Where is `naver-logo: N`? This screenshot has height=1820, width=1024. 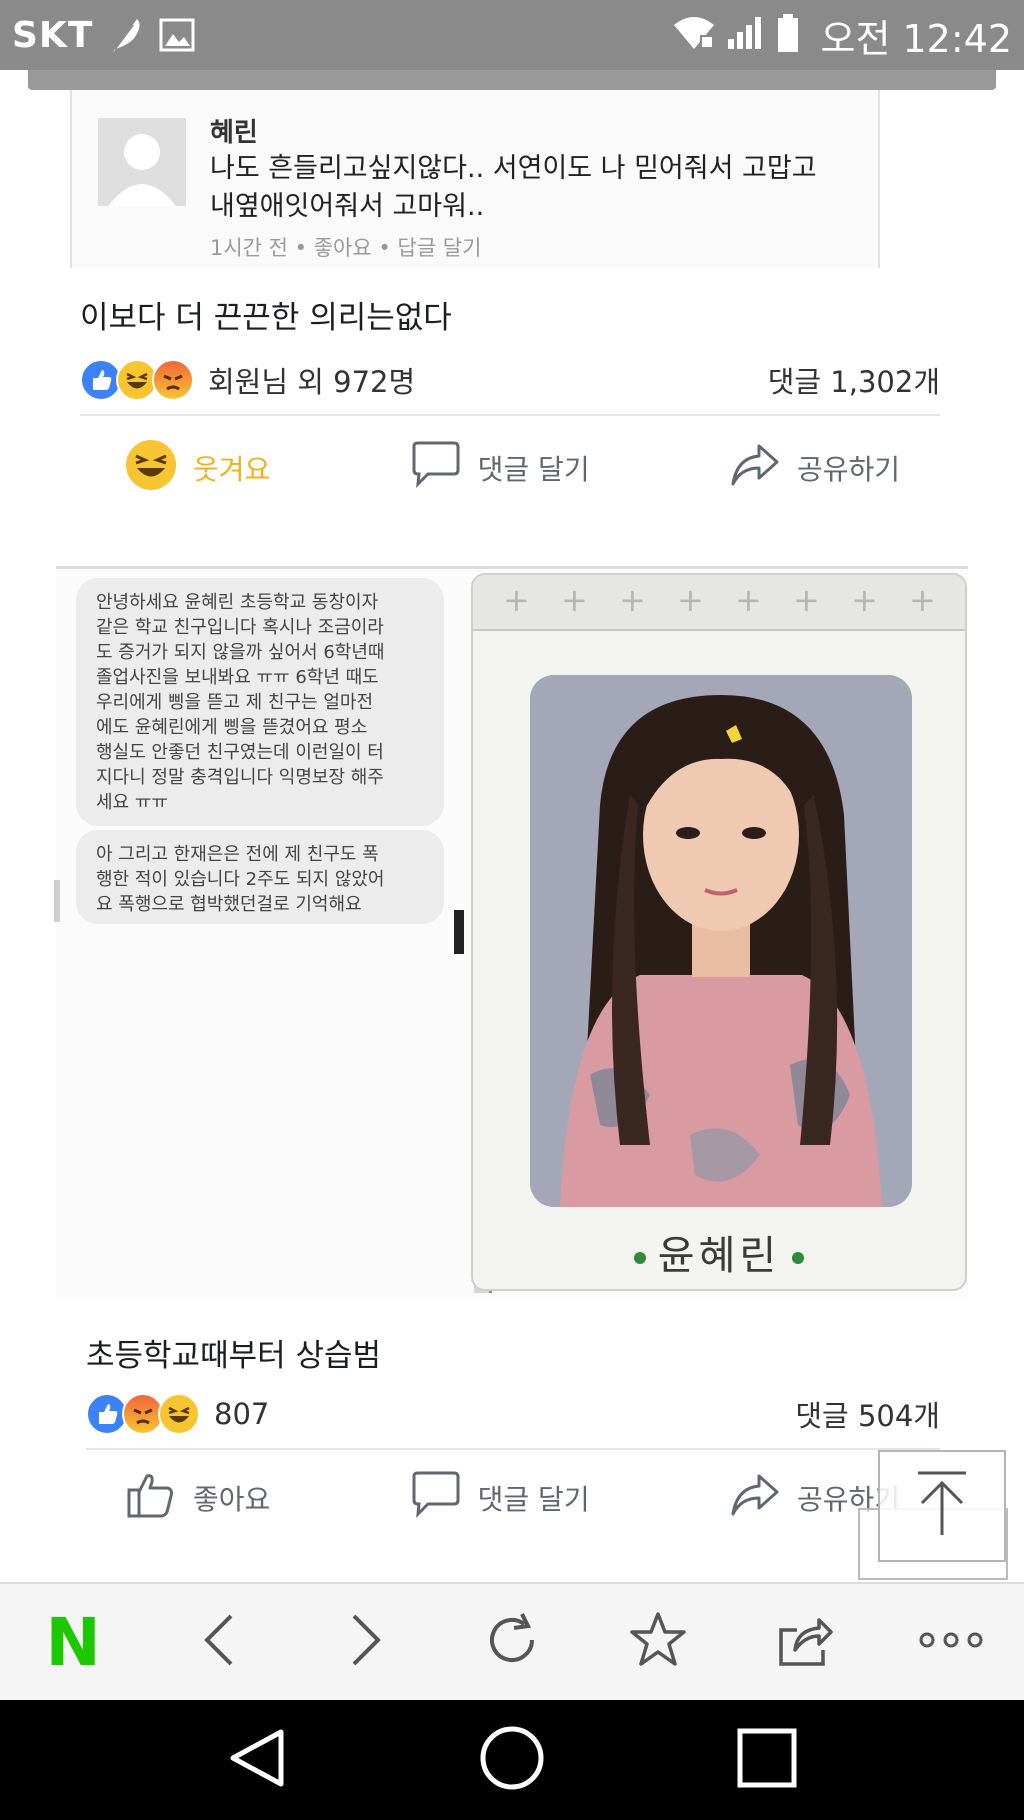 naver-logo: N is located at coordinates (73, 1642).